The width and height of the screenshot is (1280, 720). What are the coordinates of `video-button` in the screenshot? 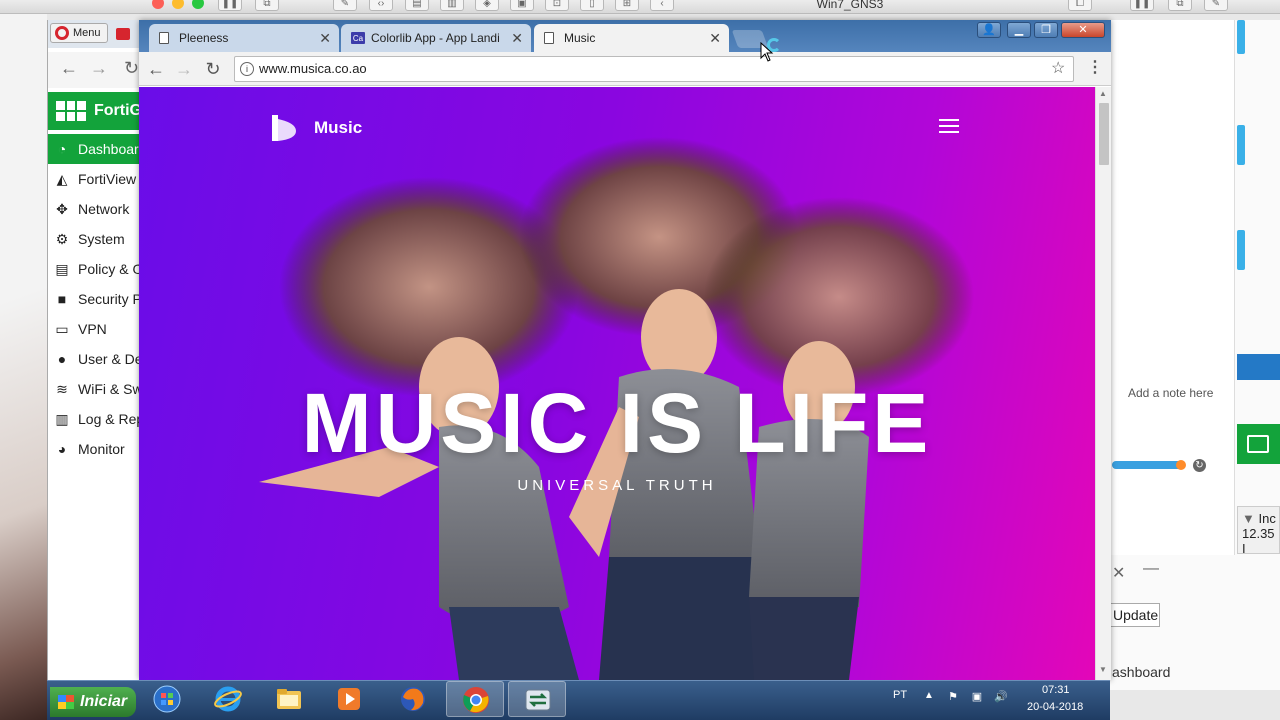 It's located at (1258, 444).